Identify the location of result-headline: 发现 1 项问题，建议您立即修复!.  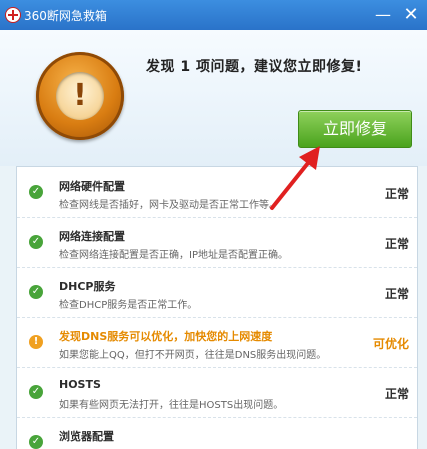
(254, 67).